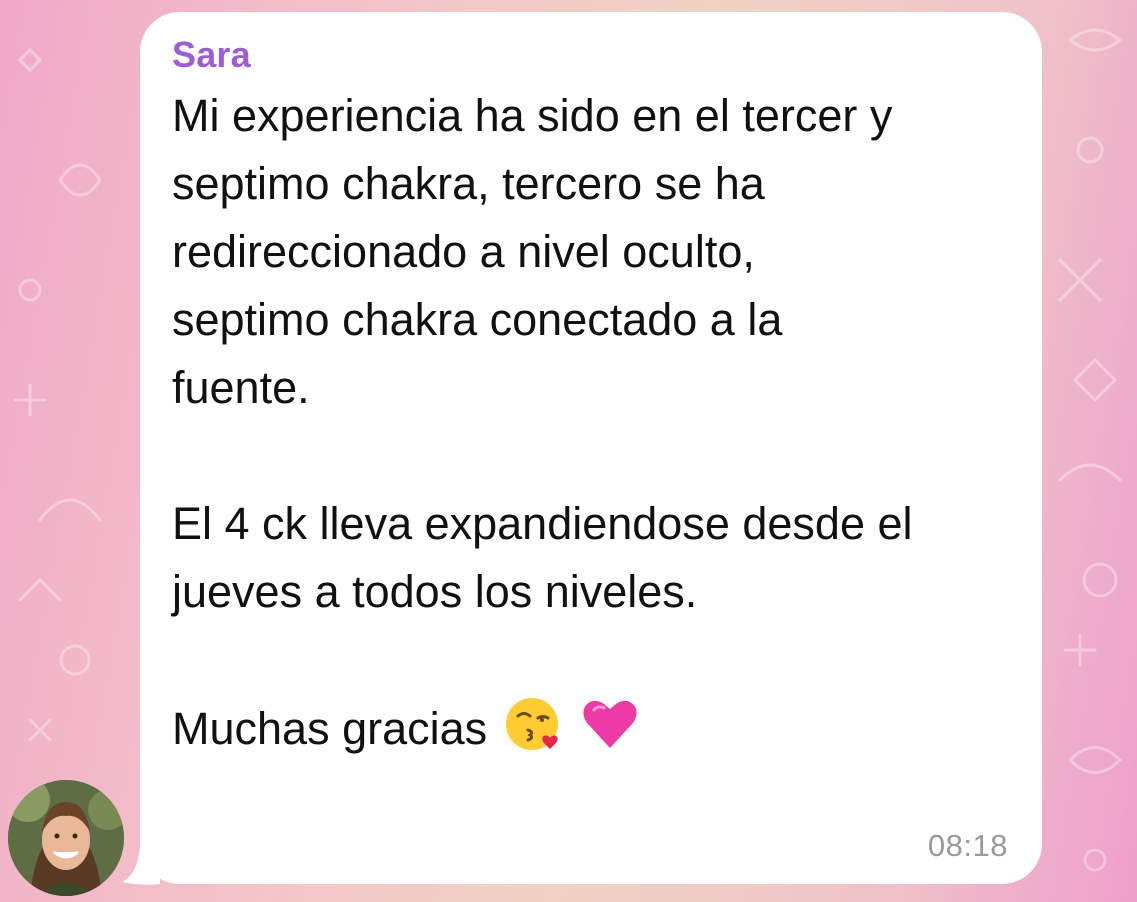 The image size is (1137, 902). Describe the element at coordinates (534, 724) in the screenshot. I see `kissing-face-with-heart-emoji` at that location.